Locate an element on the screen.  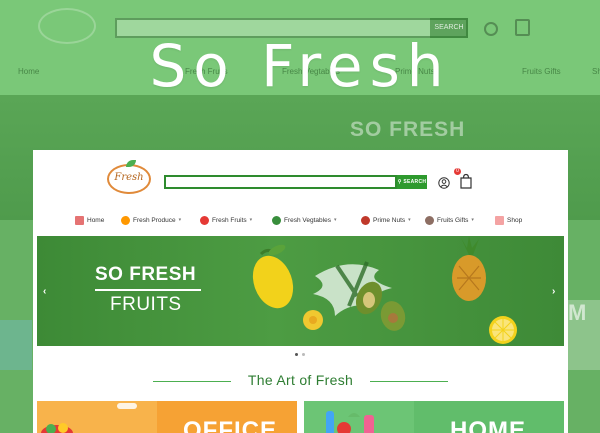
user-icon is located at coordinates (444, 183).